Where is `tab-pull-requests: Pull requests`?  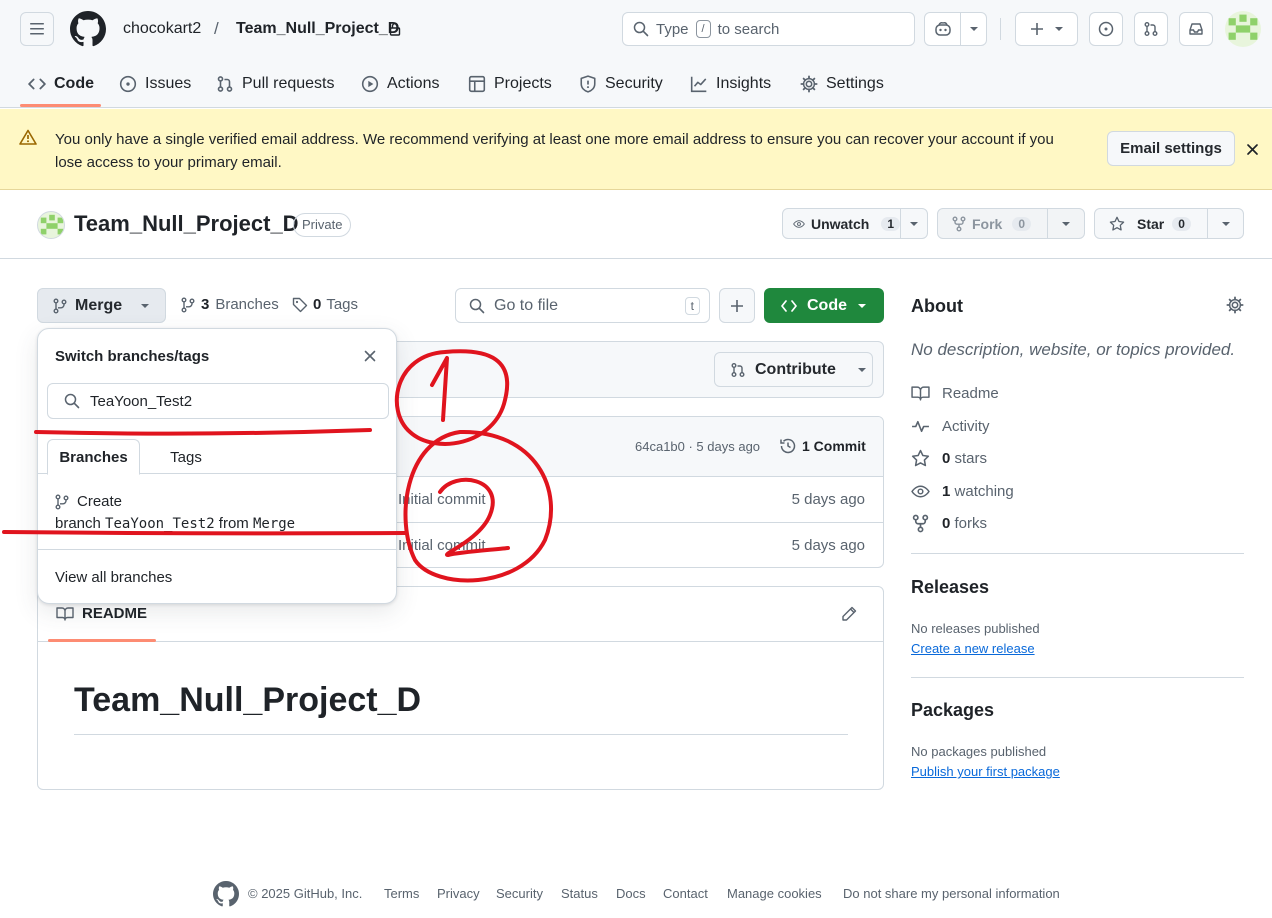 tab-pull-requests: Pull requests is located at coordinates (275, 84).